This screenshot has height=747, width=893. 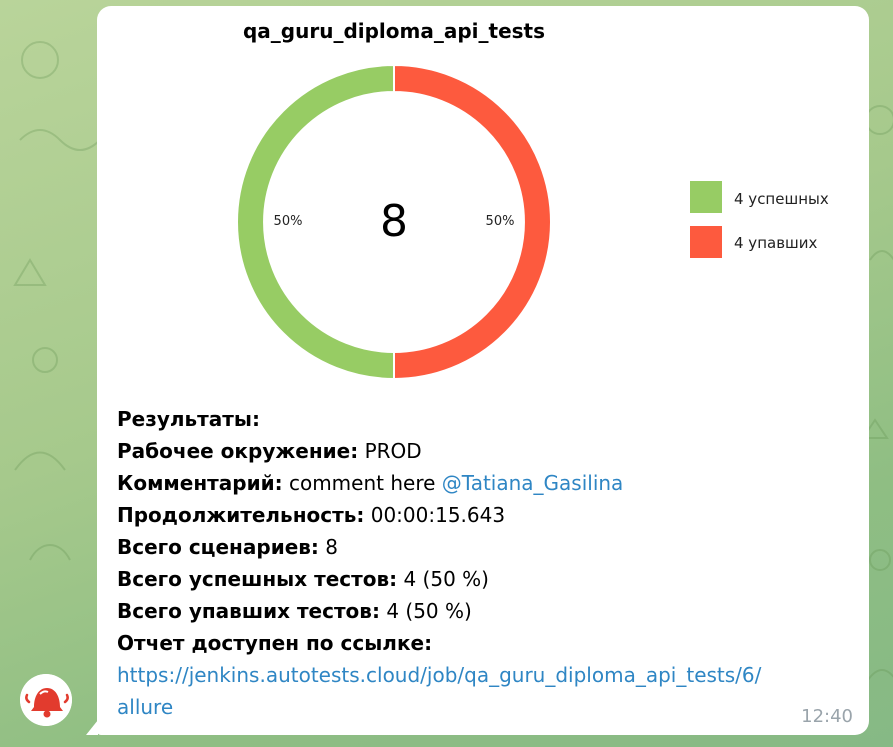 I want to click on failed-line: Всего упавших тестов: 4 (50 %), so click(x=294, y=611).